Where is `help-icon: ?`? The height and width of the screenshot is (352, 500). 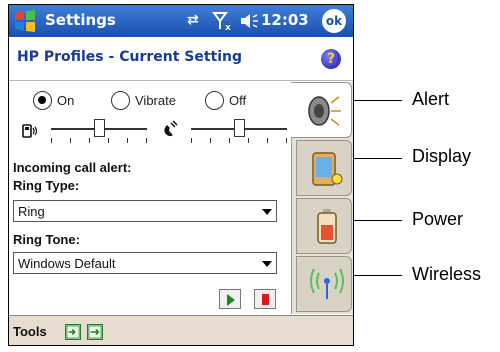 help-icon: ? is located at coordinates (331, 59).